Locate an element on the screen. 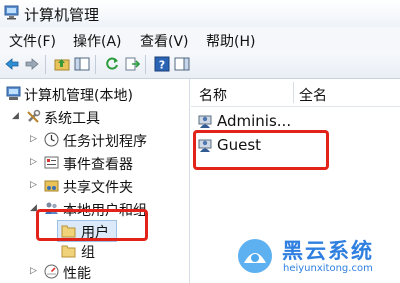 Image resolution: width=400 pixels, height=283 pixels. toolbar: ? is located at coordinates (200, 65).